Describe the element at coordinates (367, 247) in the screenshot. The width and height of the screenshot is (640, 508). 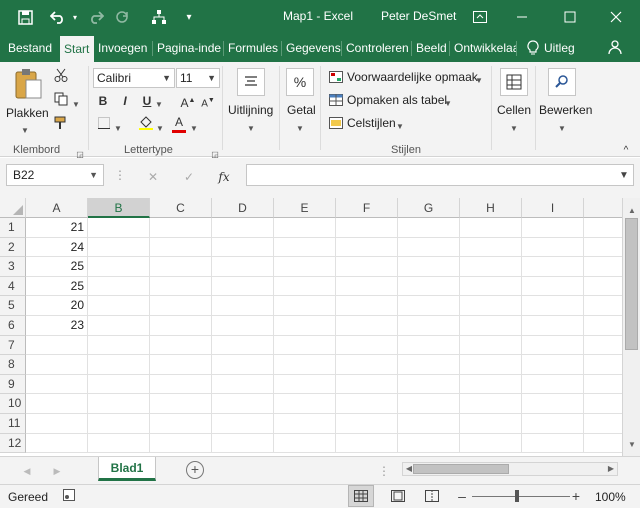
I see `cell-f2` at that location.